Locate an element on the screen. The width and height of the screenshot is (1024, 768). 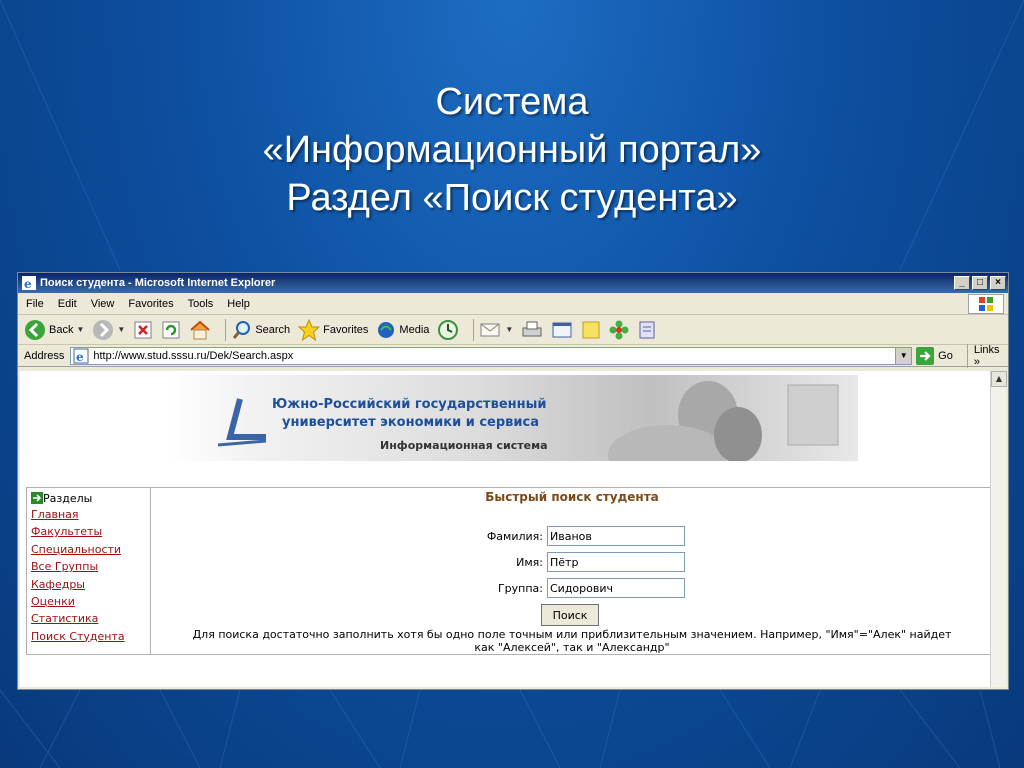
history-button is located at coordinates (448, 330).